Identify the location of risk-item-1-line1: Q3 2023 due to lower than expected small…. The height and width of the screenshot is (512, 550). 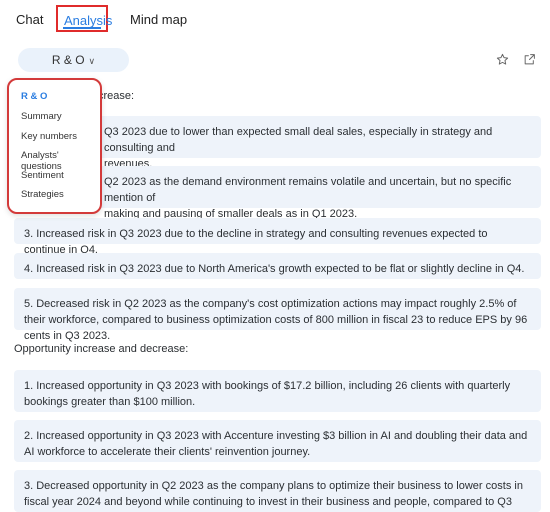
(298, 140).